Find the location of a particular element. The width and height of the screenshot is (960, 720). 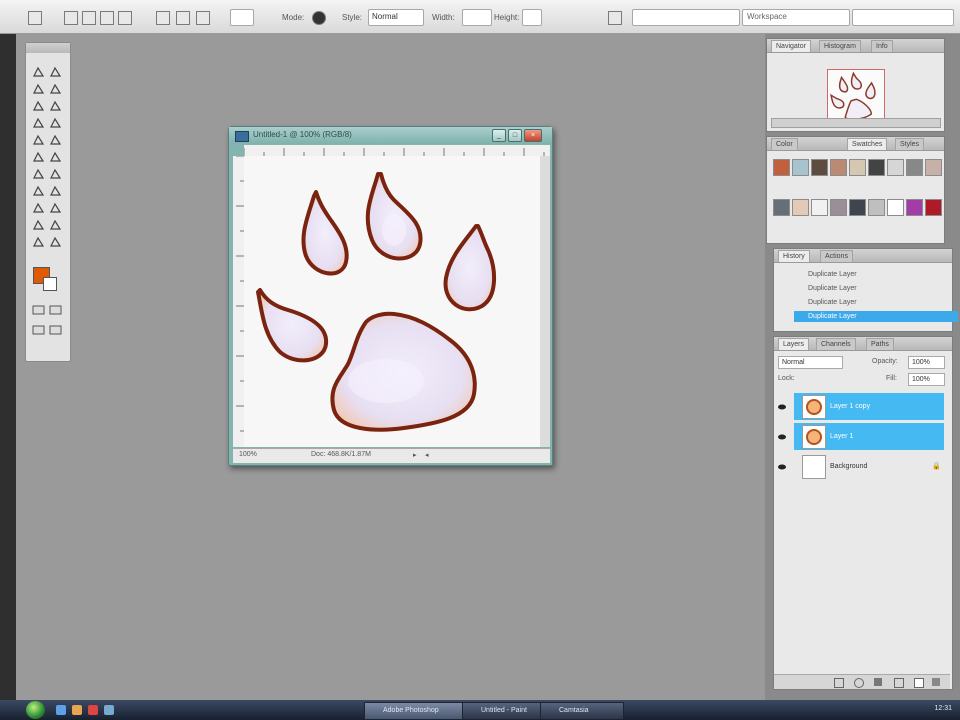

healing-icon is located at coordinates (38, 123).